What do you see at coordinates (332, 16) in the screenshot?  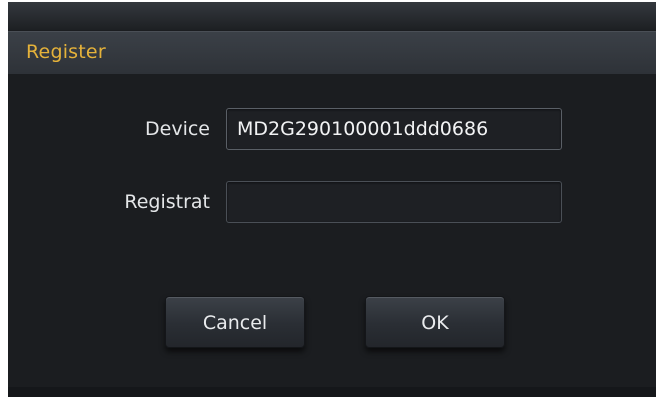 I see `top-strip` at bounding box center [332, 16].